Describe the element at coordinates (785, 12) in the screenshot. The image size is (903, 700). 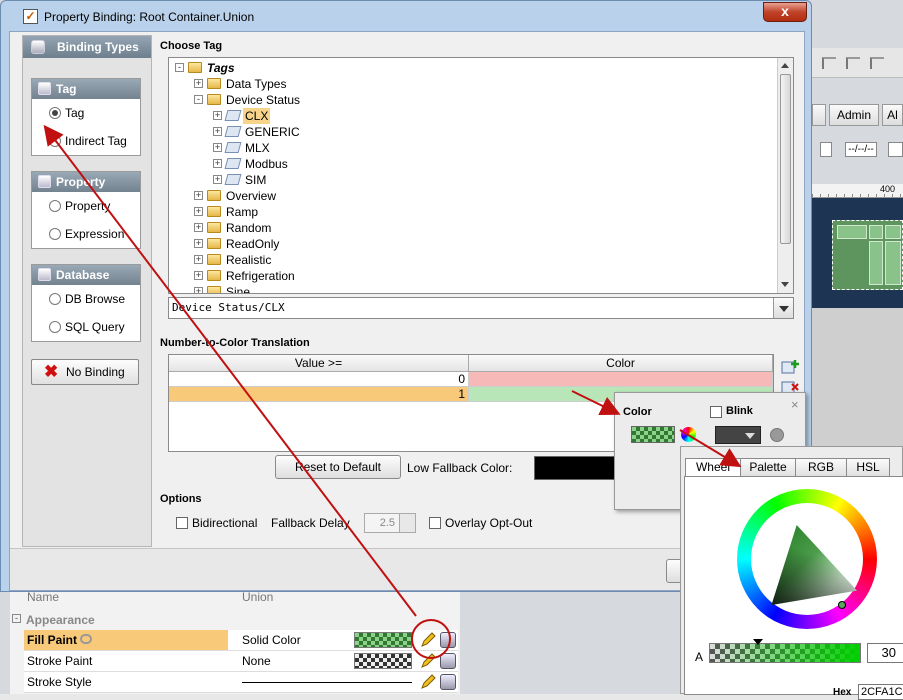
I see `close-button: x` at that location.